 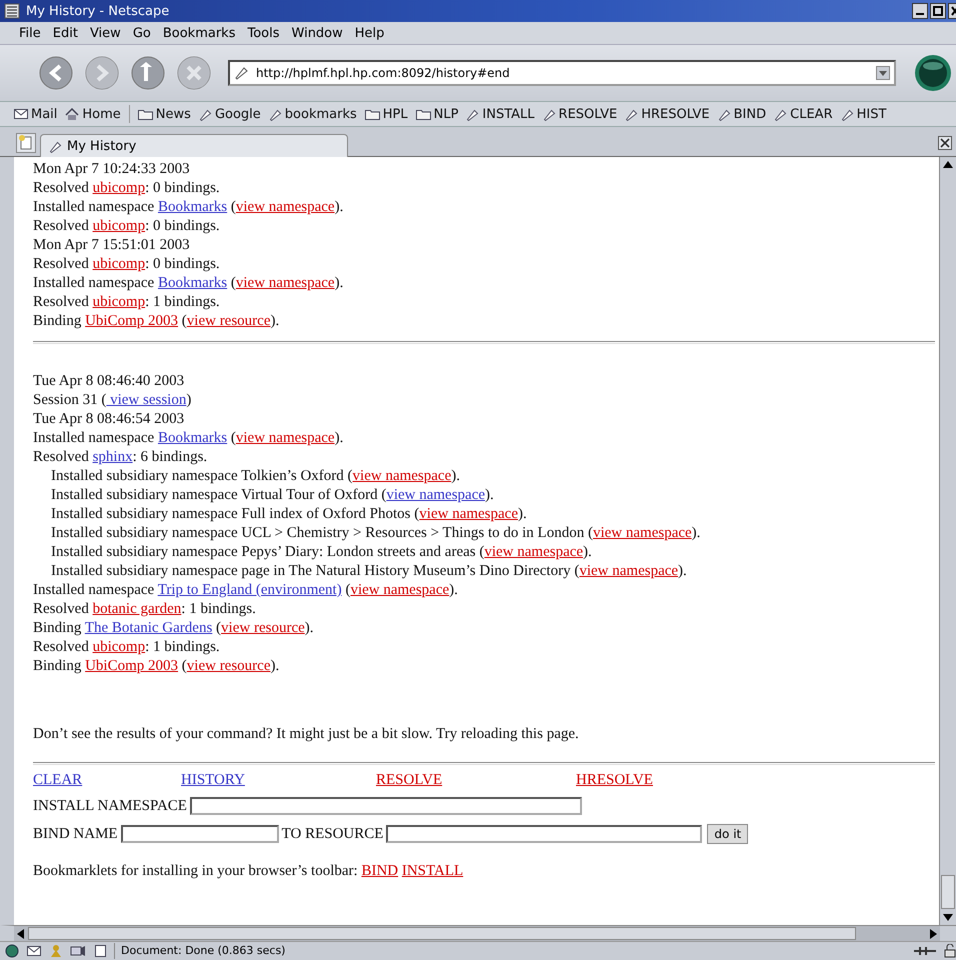 I want to click on log-line: Resolved botanic garden: 1 bindings., so click(x=145, y=609).